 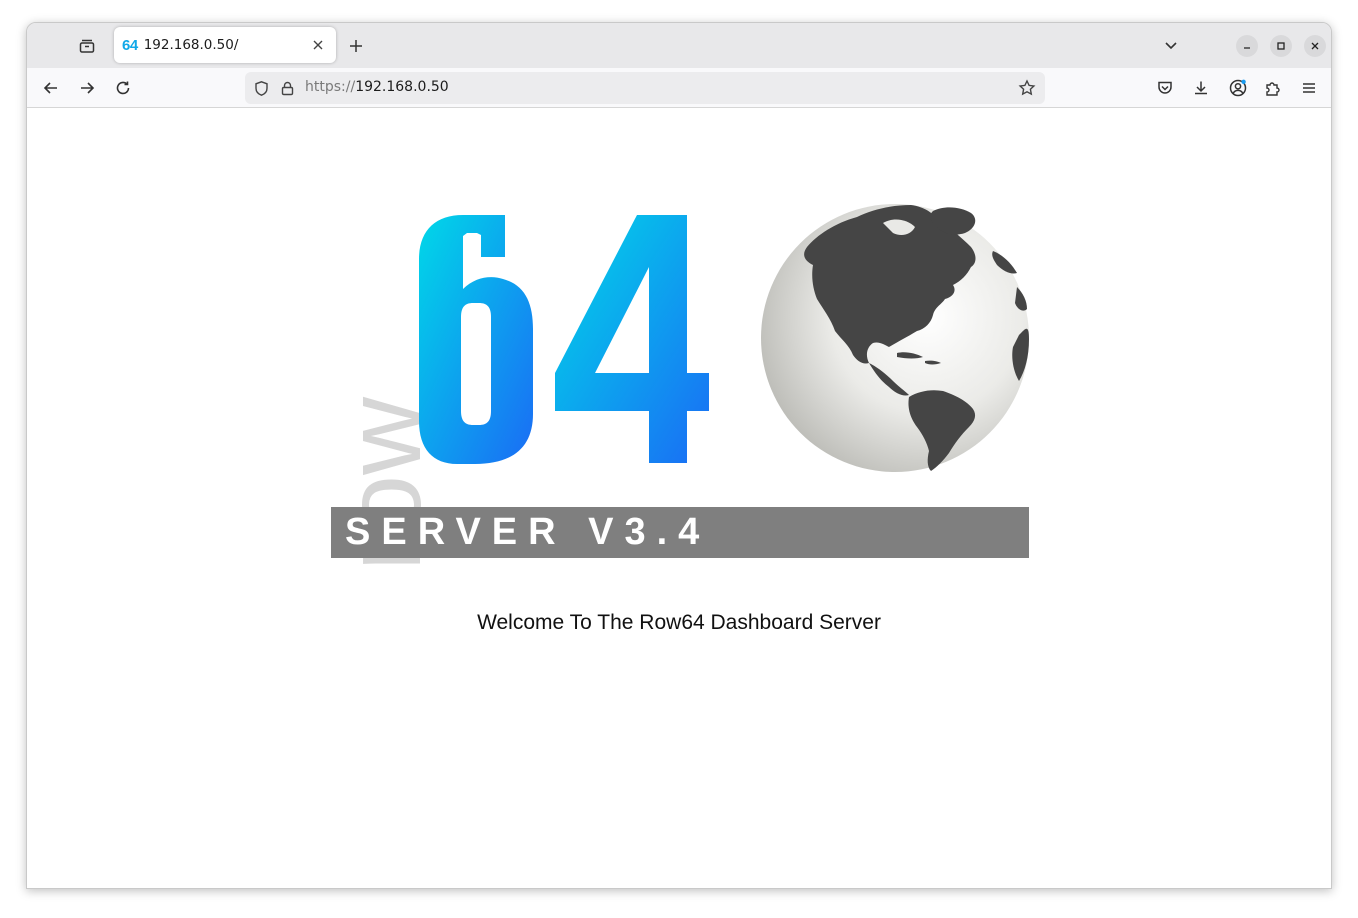 I want to click on tab-overview-icon, so click(x=87, y=46).